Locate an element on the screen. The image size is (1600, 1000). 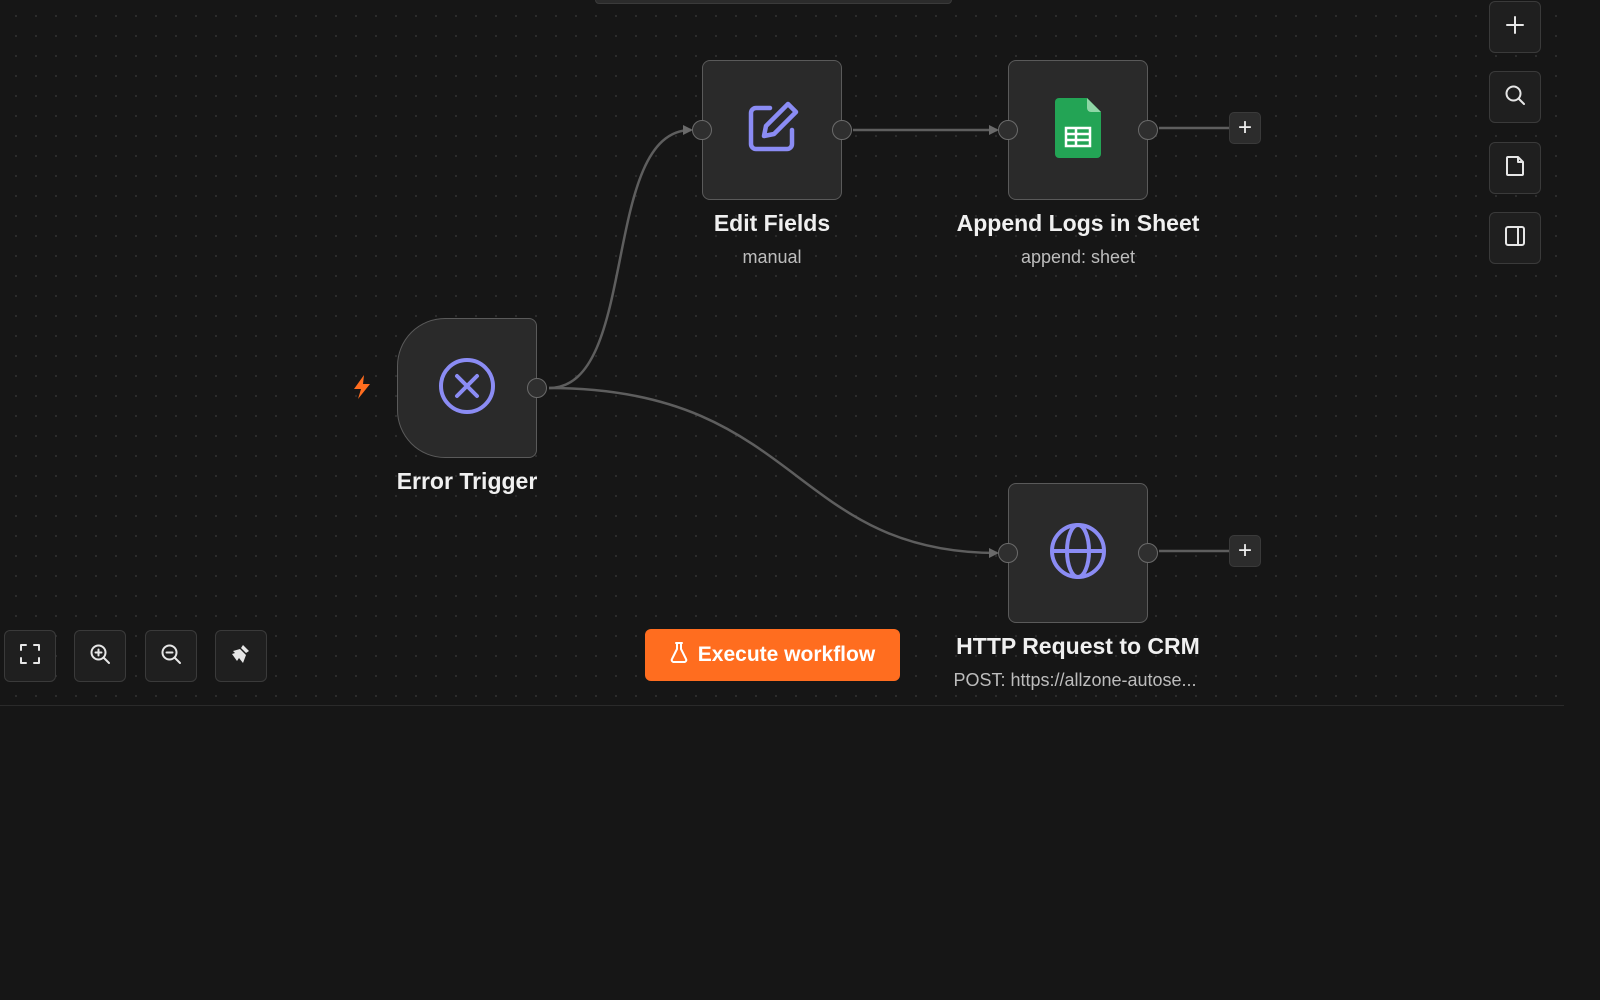
search-nodes-button is located at coordinates (1515, 97).